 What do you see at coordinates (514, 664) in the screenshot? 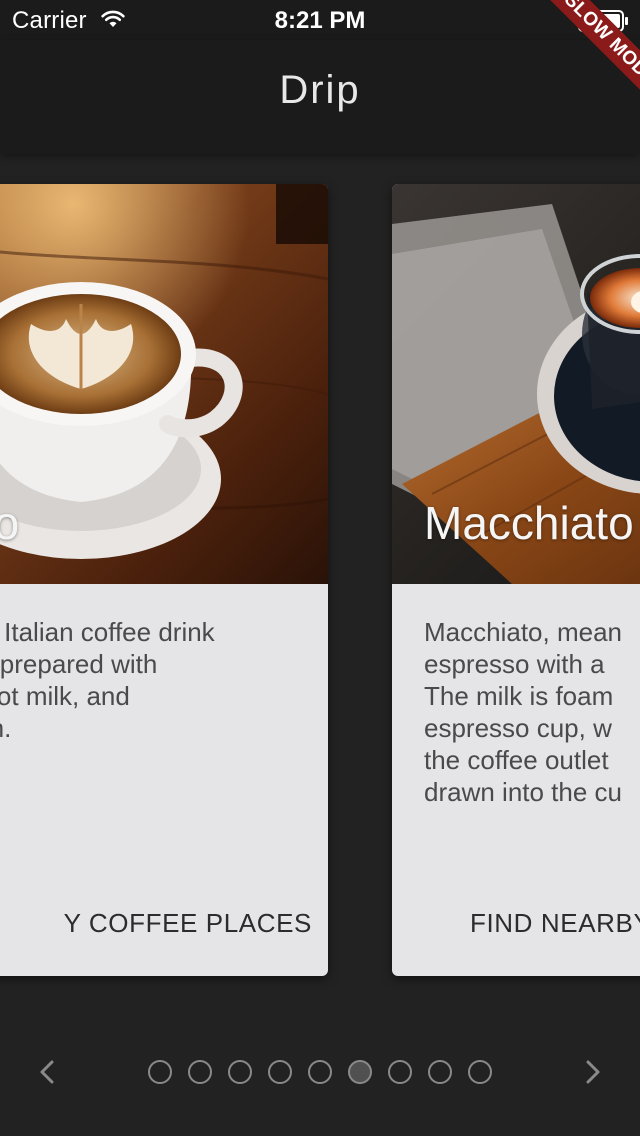
I see `description-line: espresso with a` at bounding box center [514, 664].